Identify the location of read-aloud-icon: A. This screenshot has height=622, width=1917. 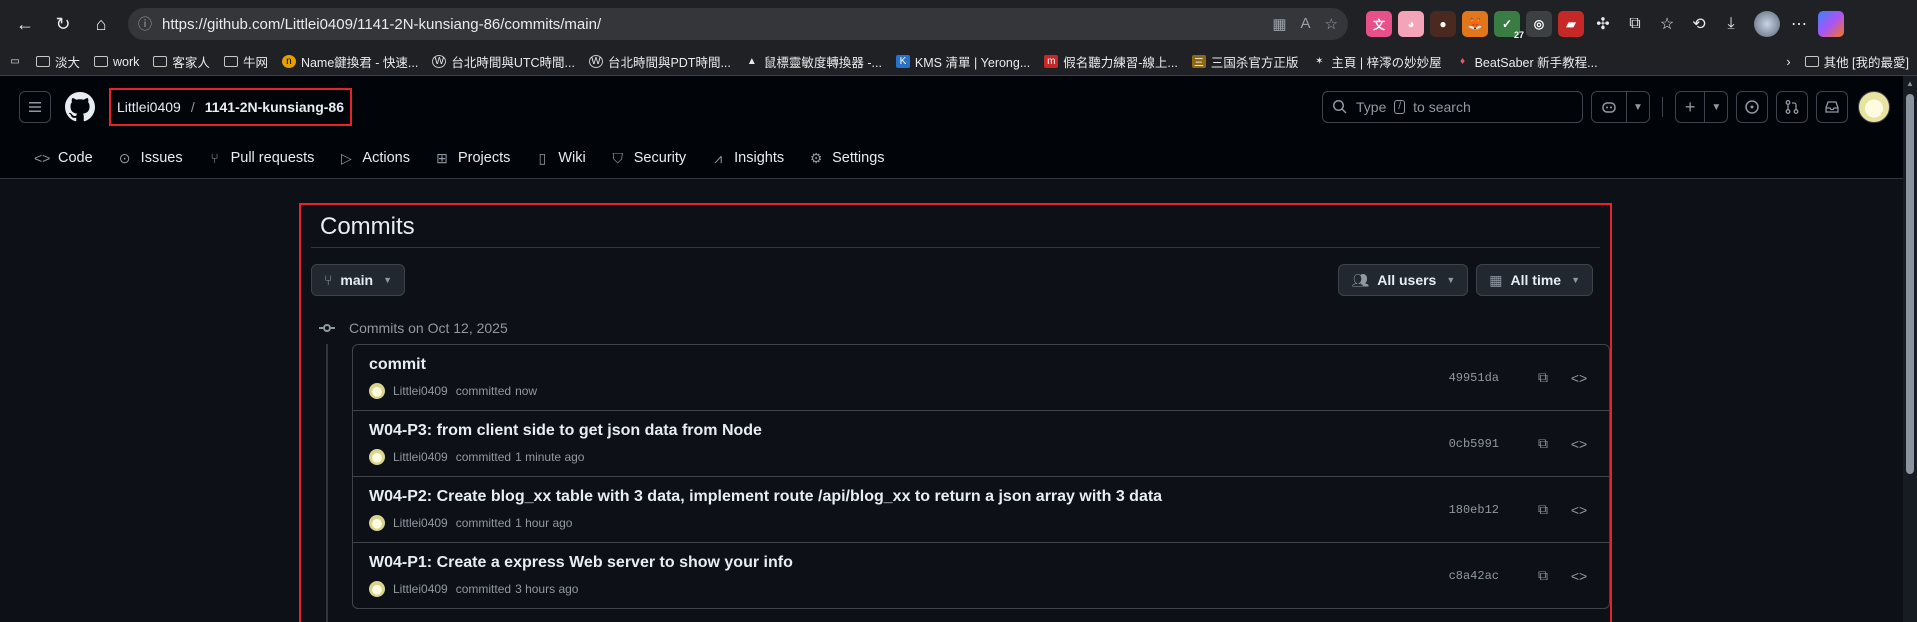
(1306, 24).